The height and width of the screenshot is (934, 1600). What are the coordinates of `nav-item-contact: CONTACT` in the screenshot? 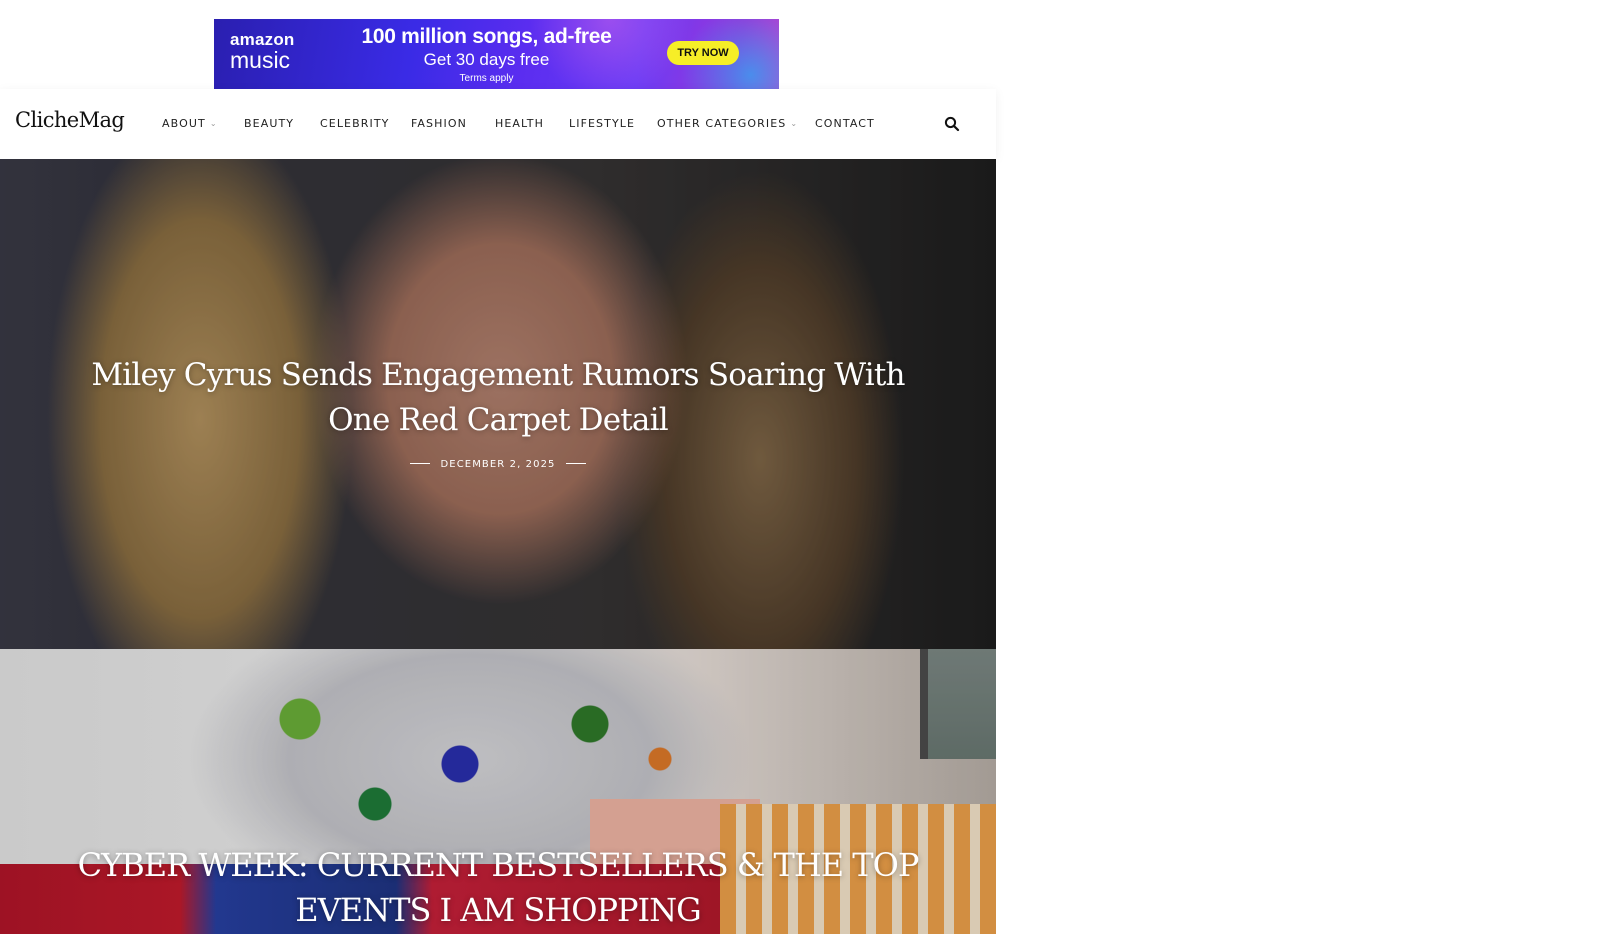 It's located at (845, 124).